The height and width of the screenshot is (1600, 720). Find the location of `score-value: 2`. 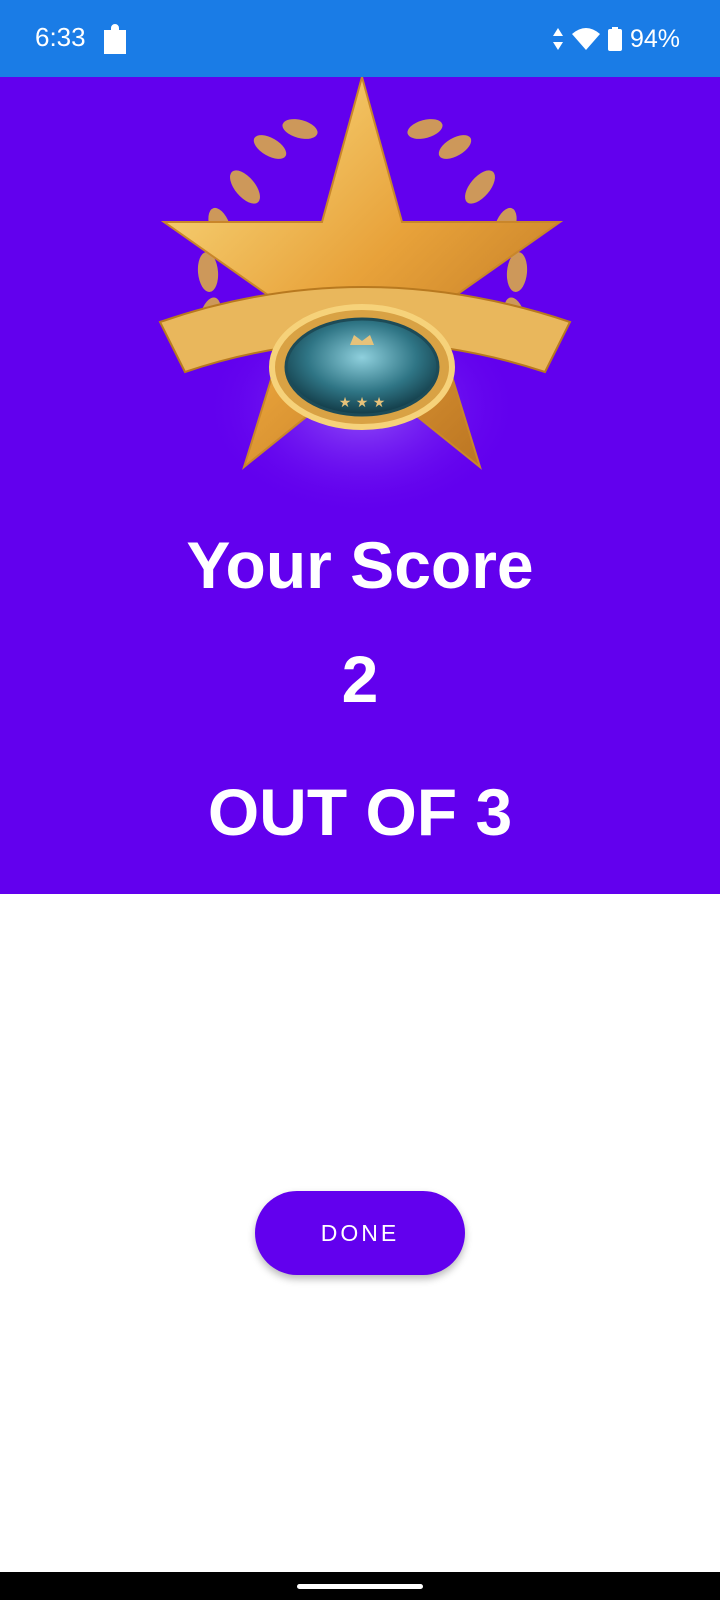

score-value: 2 is located at coordinates (360, 679).